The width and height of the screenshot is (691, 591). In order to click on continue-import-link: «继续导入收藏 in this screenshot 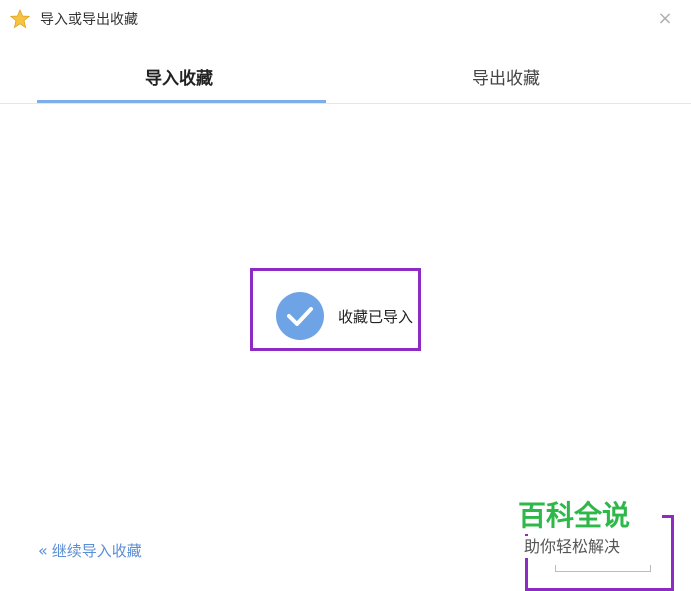, I will do `click(90, 551)`.